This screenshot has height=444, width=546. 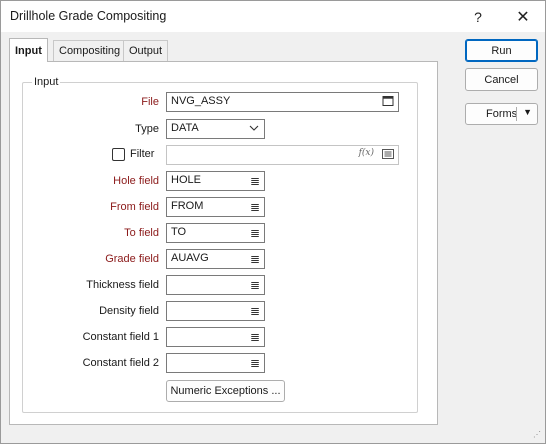 What do you see at coordinates (215, 363) in the screenshot?
I see `constant-field-2-input: ≣` at bounding box center [215, 363].